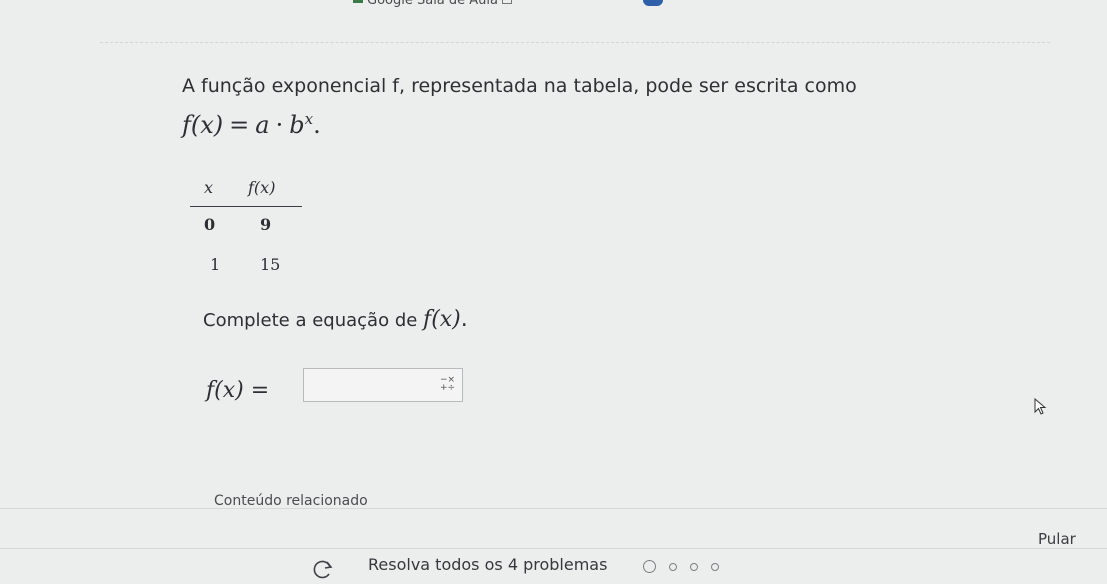  What do you see at coordinates (246, 189) in the screenshot?
I see `table-header: x f(x)` at bounding box center [246, 189].